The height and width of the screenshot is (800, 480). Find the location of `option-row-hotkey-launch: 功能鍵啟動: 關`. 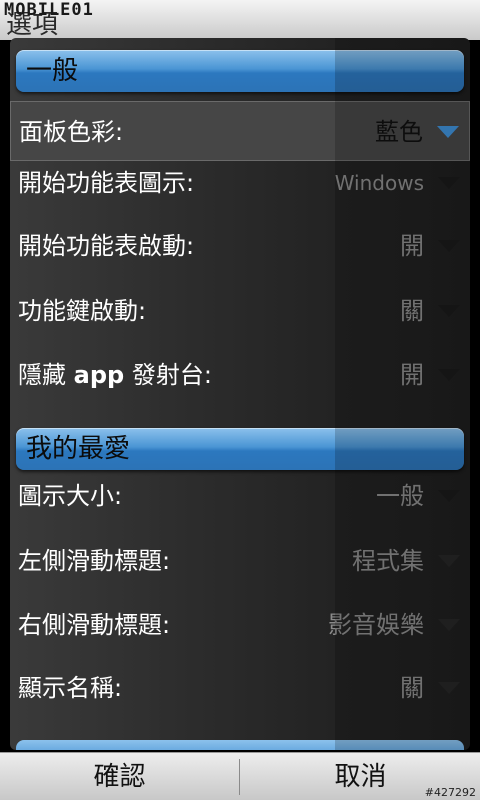

option-row-hotkey-launch: 功能鍵啟動: 關 is located at coordinates (240, 311).